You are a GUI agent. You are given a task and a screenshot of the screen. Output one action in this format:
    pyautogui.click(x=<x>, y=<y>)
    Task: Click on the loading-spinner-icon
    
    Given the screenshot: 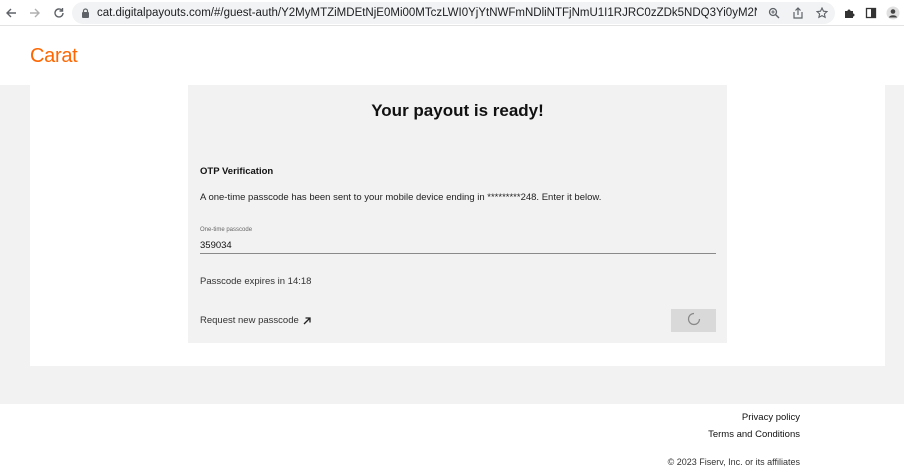 What is the action you would take?
    pyautogui.click(x=694, y=320)
    